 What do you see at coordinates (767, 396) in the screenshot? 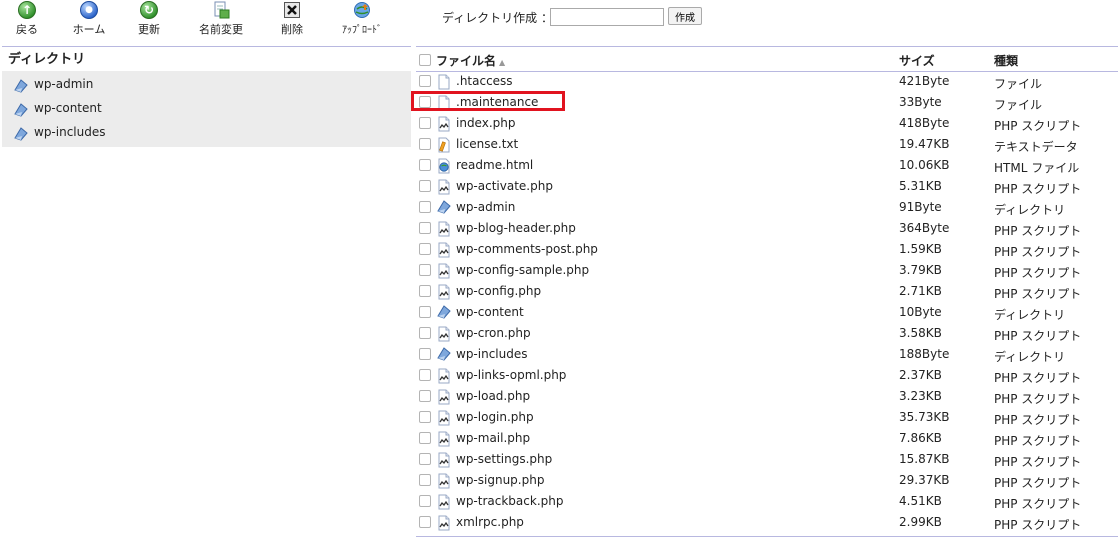
I see `file-row: wp-load.php 3.23KB PHP スクリプト` at bounding box center [767, 396].